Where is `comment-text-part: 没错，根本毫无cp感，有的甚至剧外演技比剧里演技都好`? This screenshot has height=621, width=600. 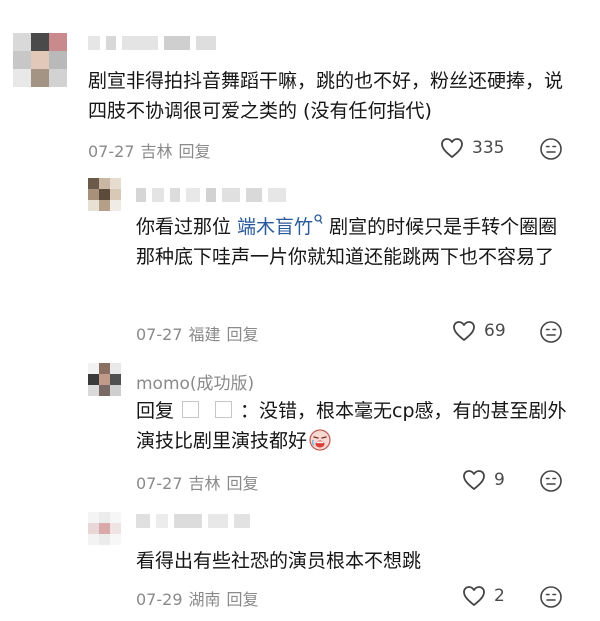 comment-text-part: 没错，根本毫无cp感，有的甚至剧外演技比剧里演技都好 is located at coordinates (351, 426).